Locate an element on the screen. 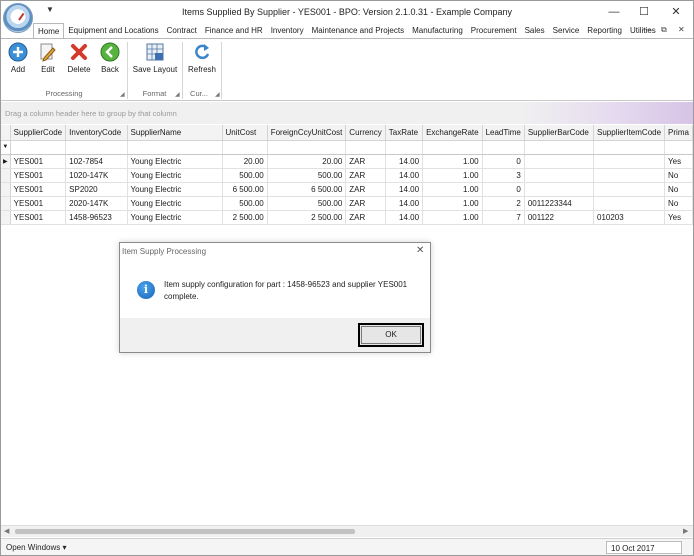 This screenshot has width=694, height=556. minimize-button: — is located at coordinates (614, 12).